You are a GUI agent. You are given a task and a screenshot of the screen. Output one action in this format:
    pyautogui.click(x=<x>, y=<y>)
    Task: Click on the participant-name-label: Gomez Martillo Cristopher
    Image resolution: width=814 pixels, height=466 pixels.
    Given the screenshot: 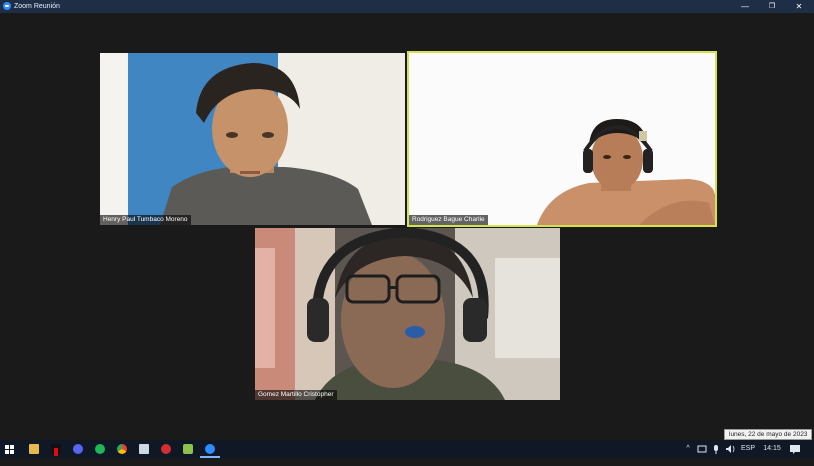 What is the action you would take?
    pyautogui.click(x=296, y=395)
    